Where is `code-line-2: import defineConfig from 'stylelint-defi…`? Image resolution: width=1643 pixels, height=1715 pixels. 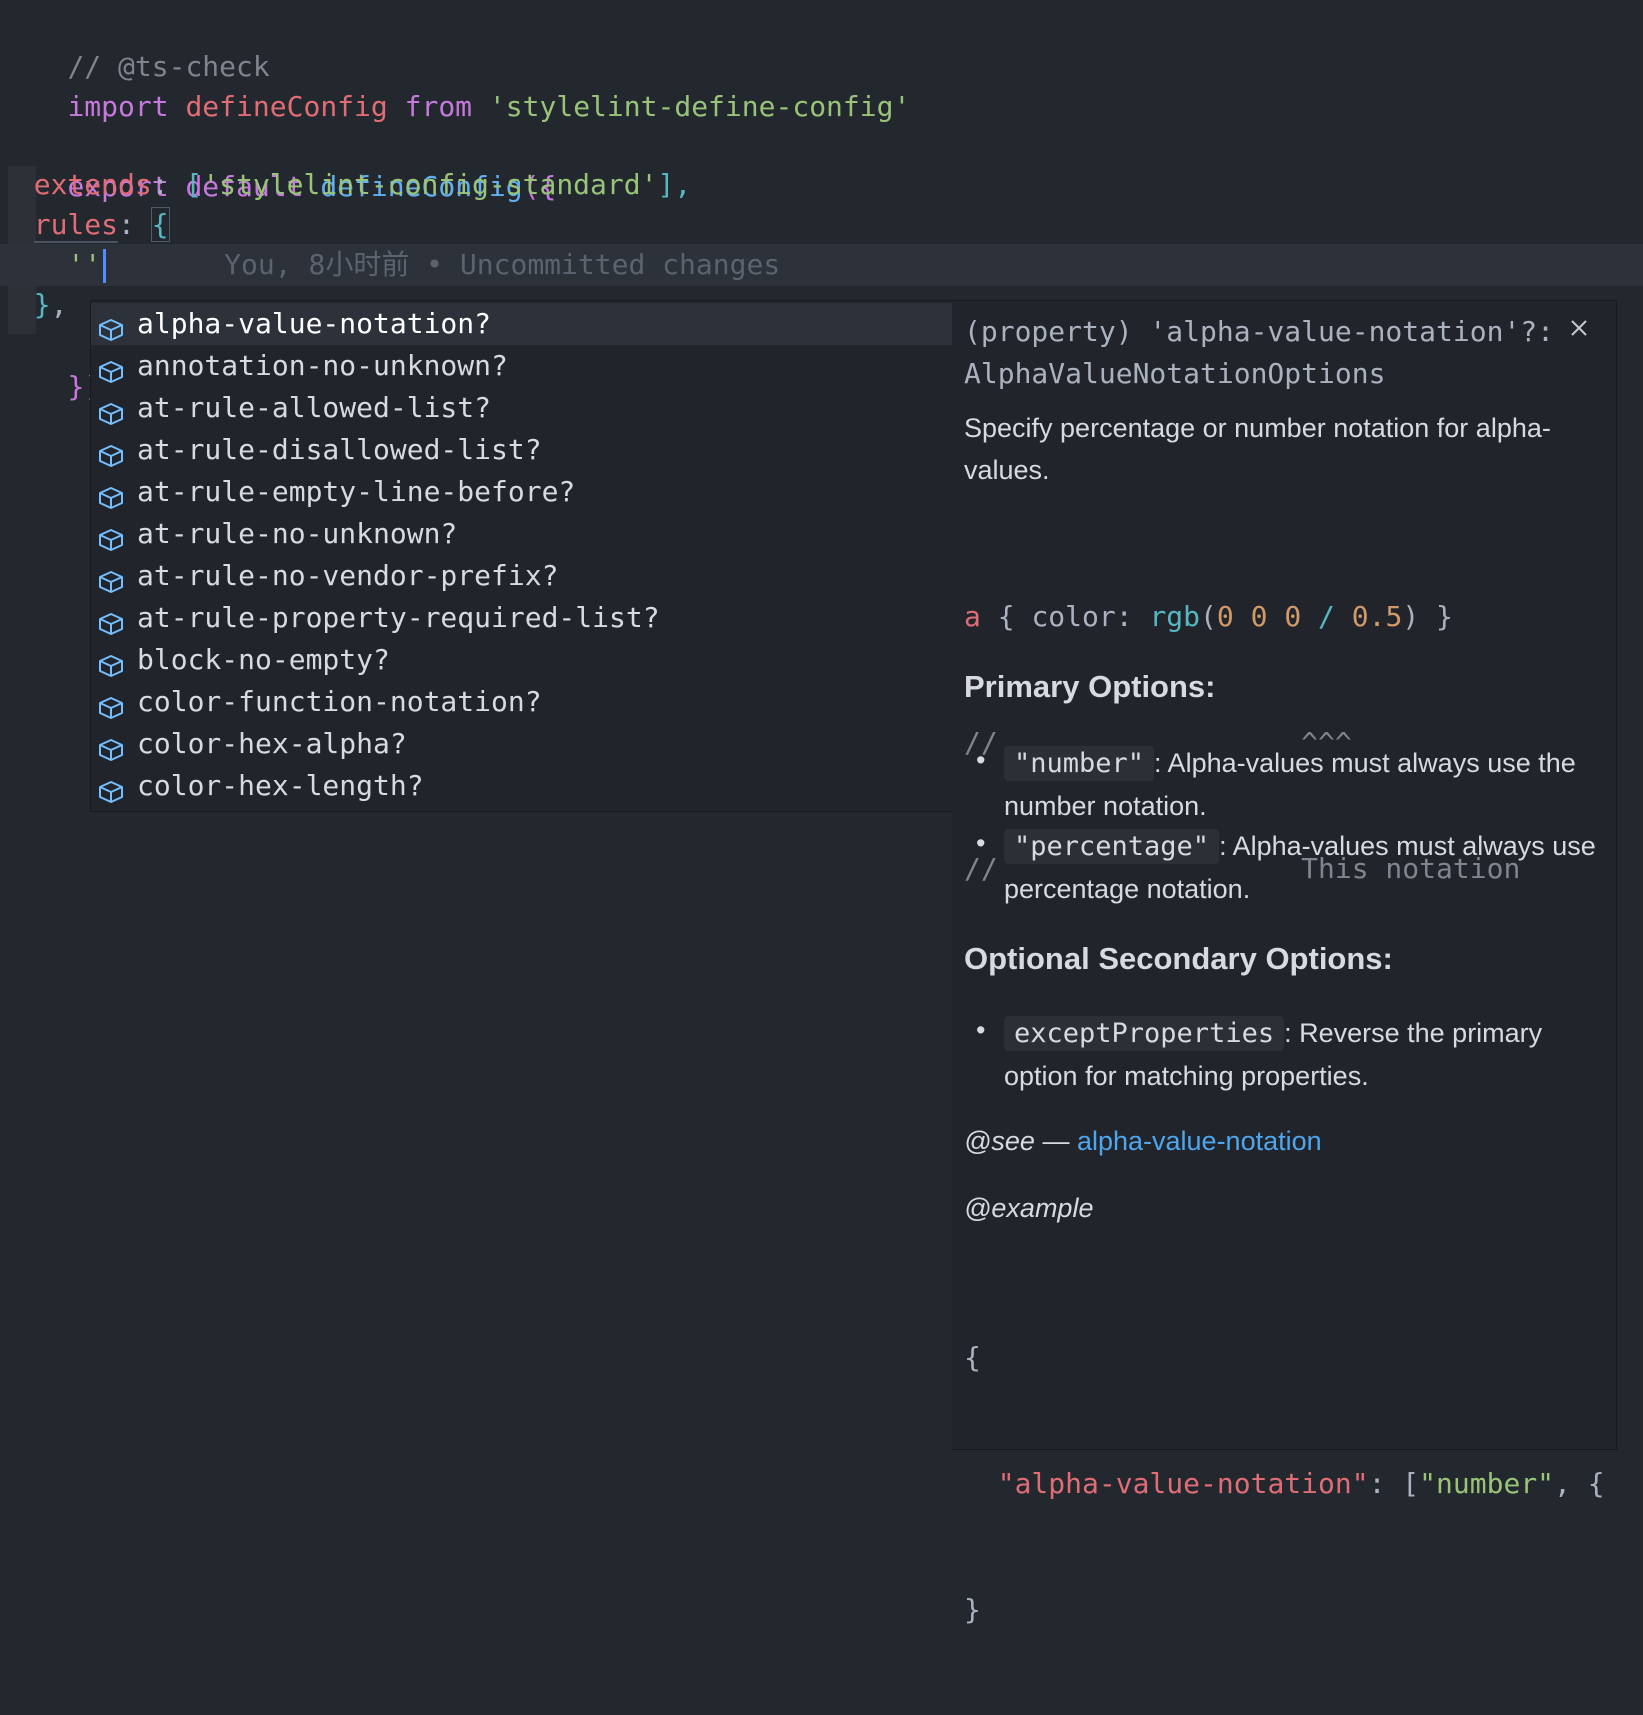
code-line-2: import defineConfig from 'stylelint-defi… is located at coordinates (821, 83).